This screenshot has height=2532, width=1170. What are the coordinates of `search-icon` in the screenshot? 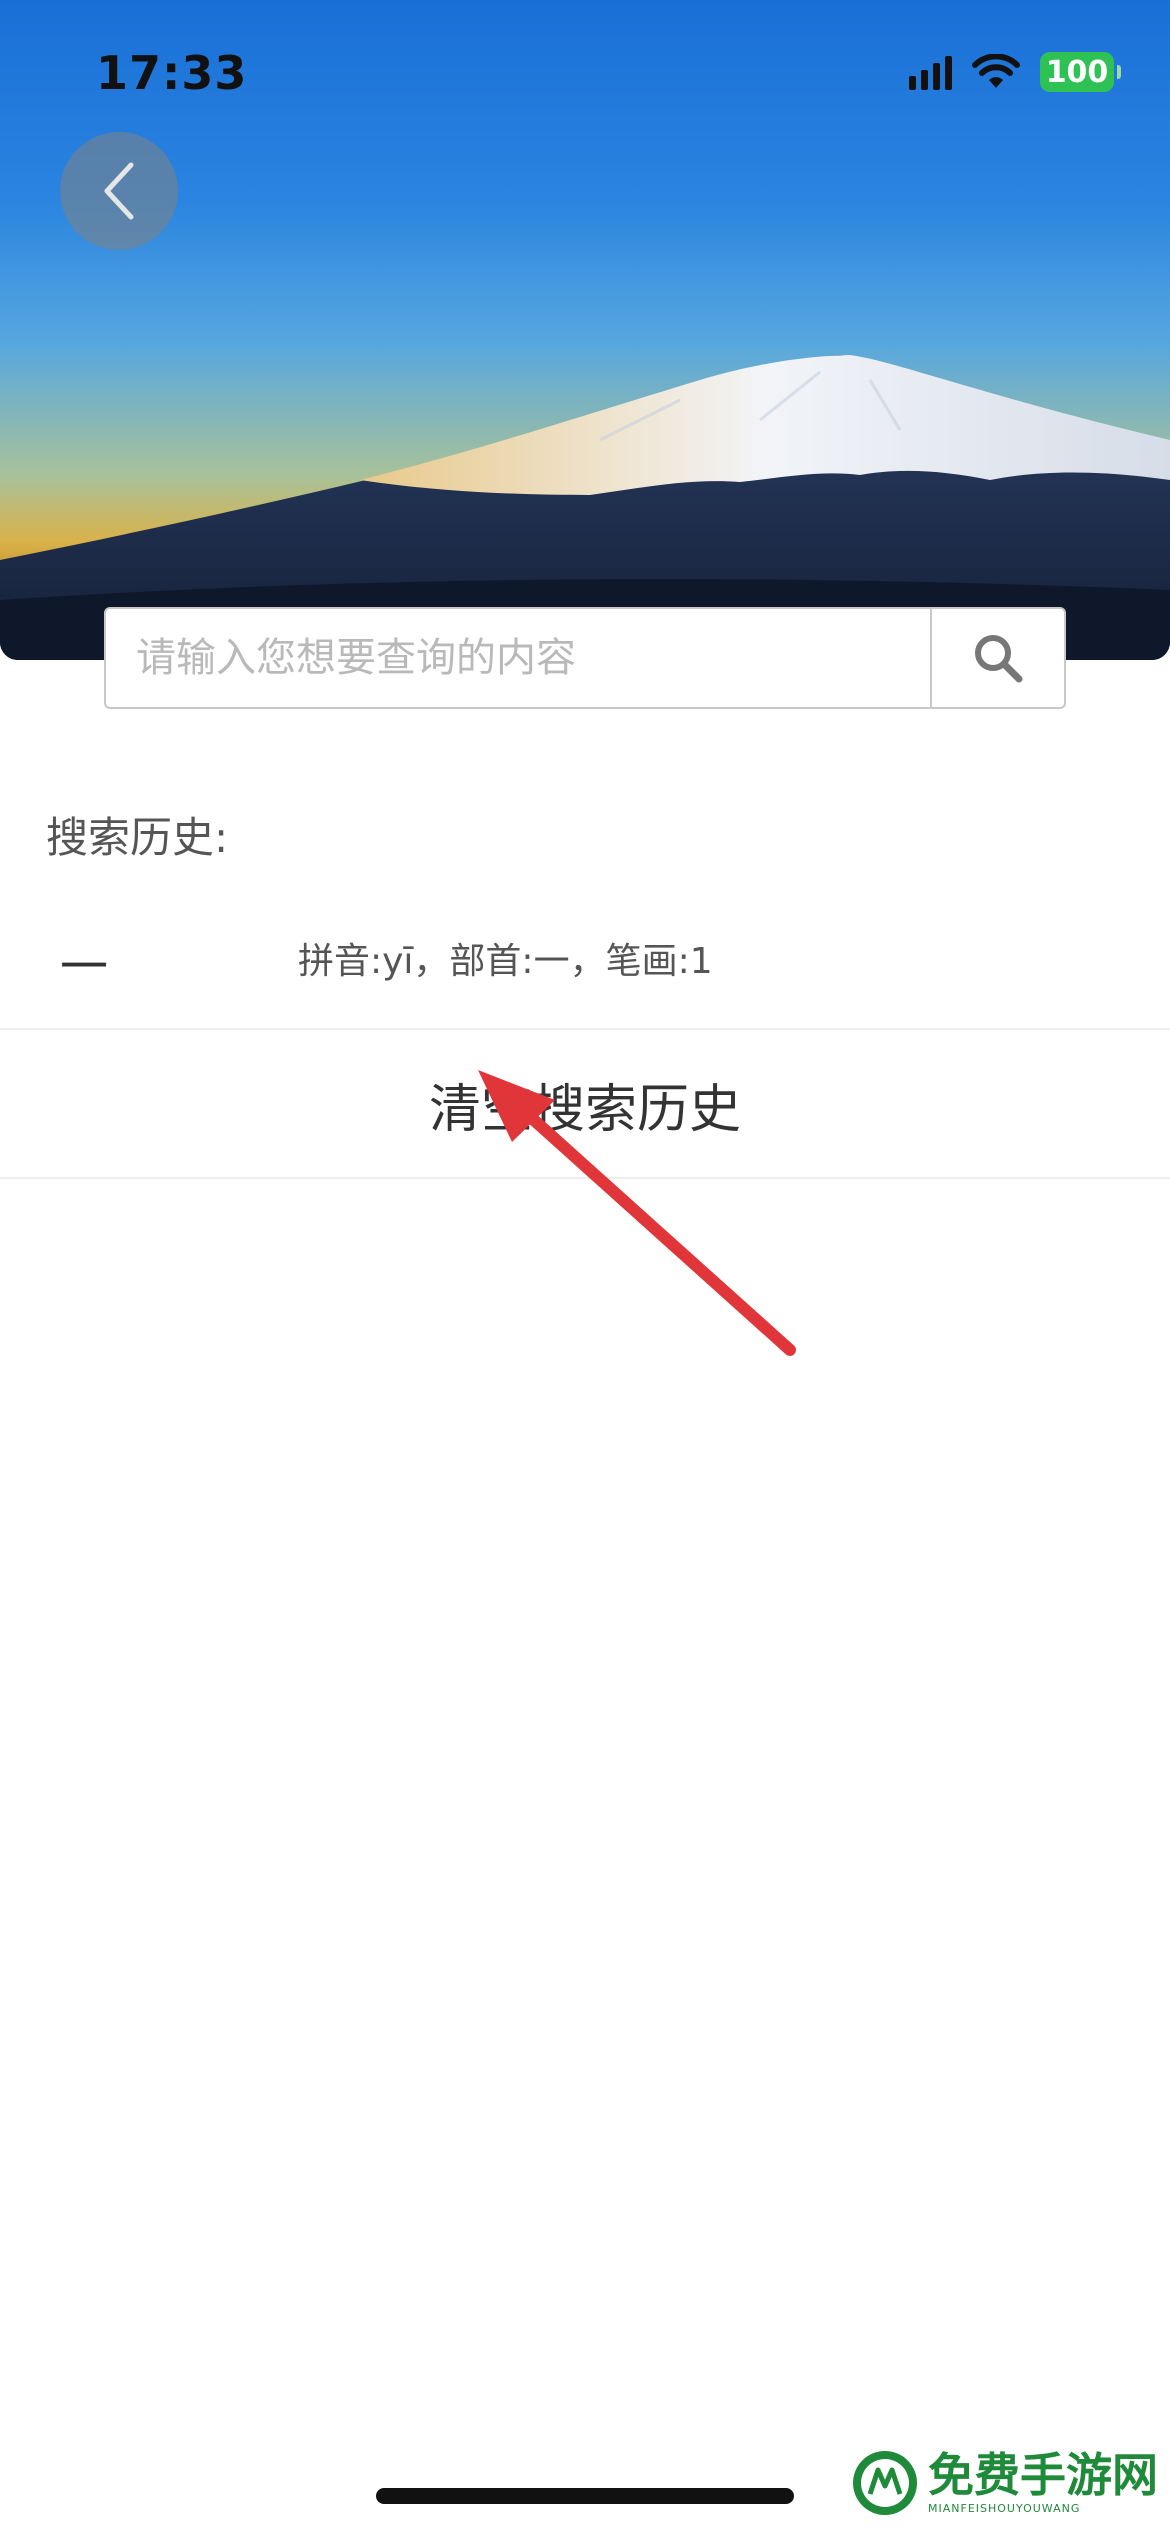 It's located at (999, 659).